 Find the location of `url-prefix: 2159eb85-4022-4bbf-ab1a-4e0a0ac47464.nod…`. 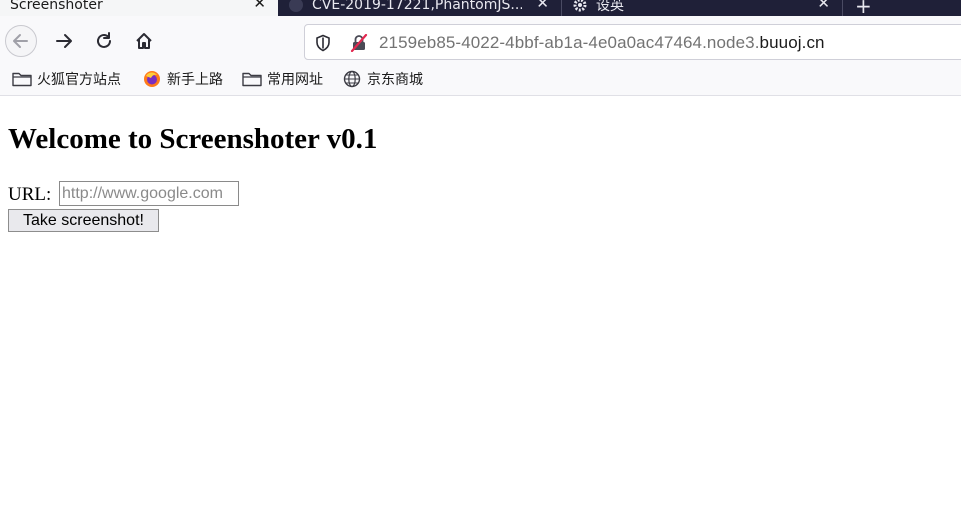

url-prefix: 2159eb85-4022-4bbf-ab1a-4e0a0ac47464.nod… is located at coordinates (569, 42).